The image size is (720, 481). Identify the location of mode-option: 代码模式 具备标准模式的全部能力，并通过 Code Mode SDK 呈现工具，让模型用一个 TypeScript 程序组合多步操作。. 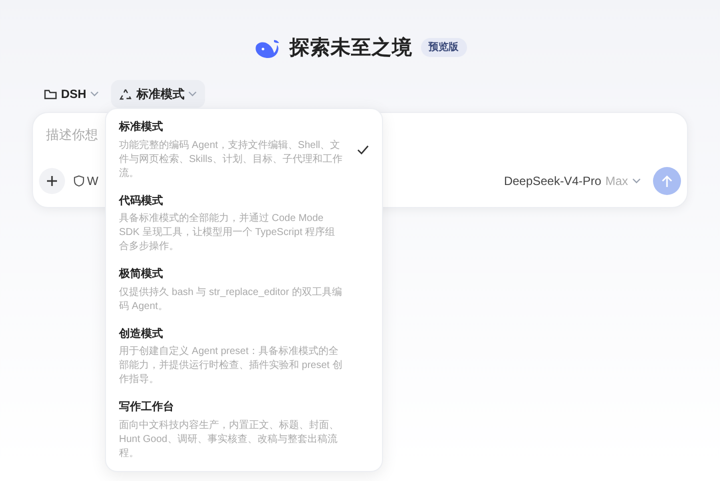
(244, 223).